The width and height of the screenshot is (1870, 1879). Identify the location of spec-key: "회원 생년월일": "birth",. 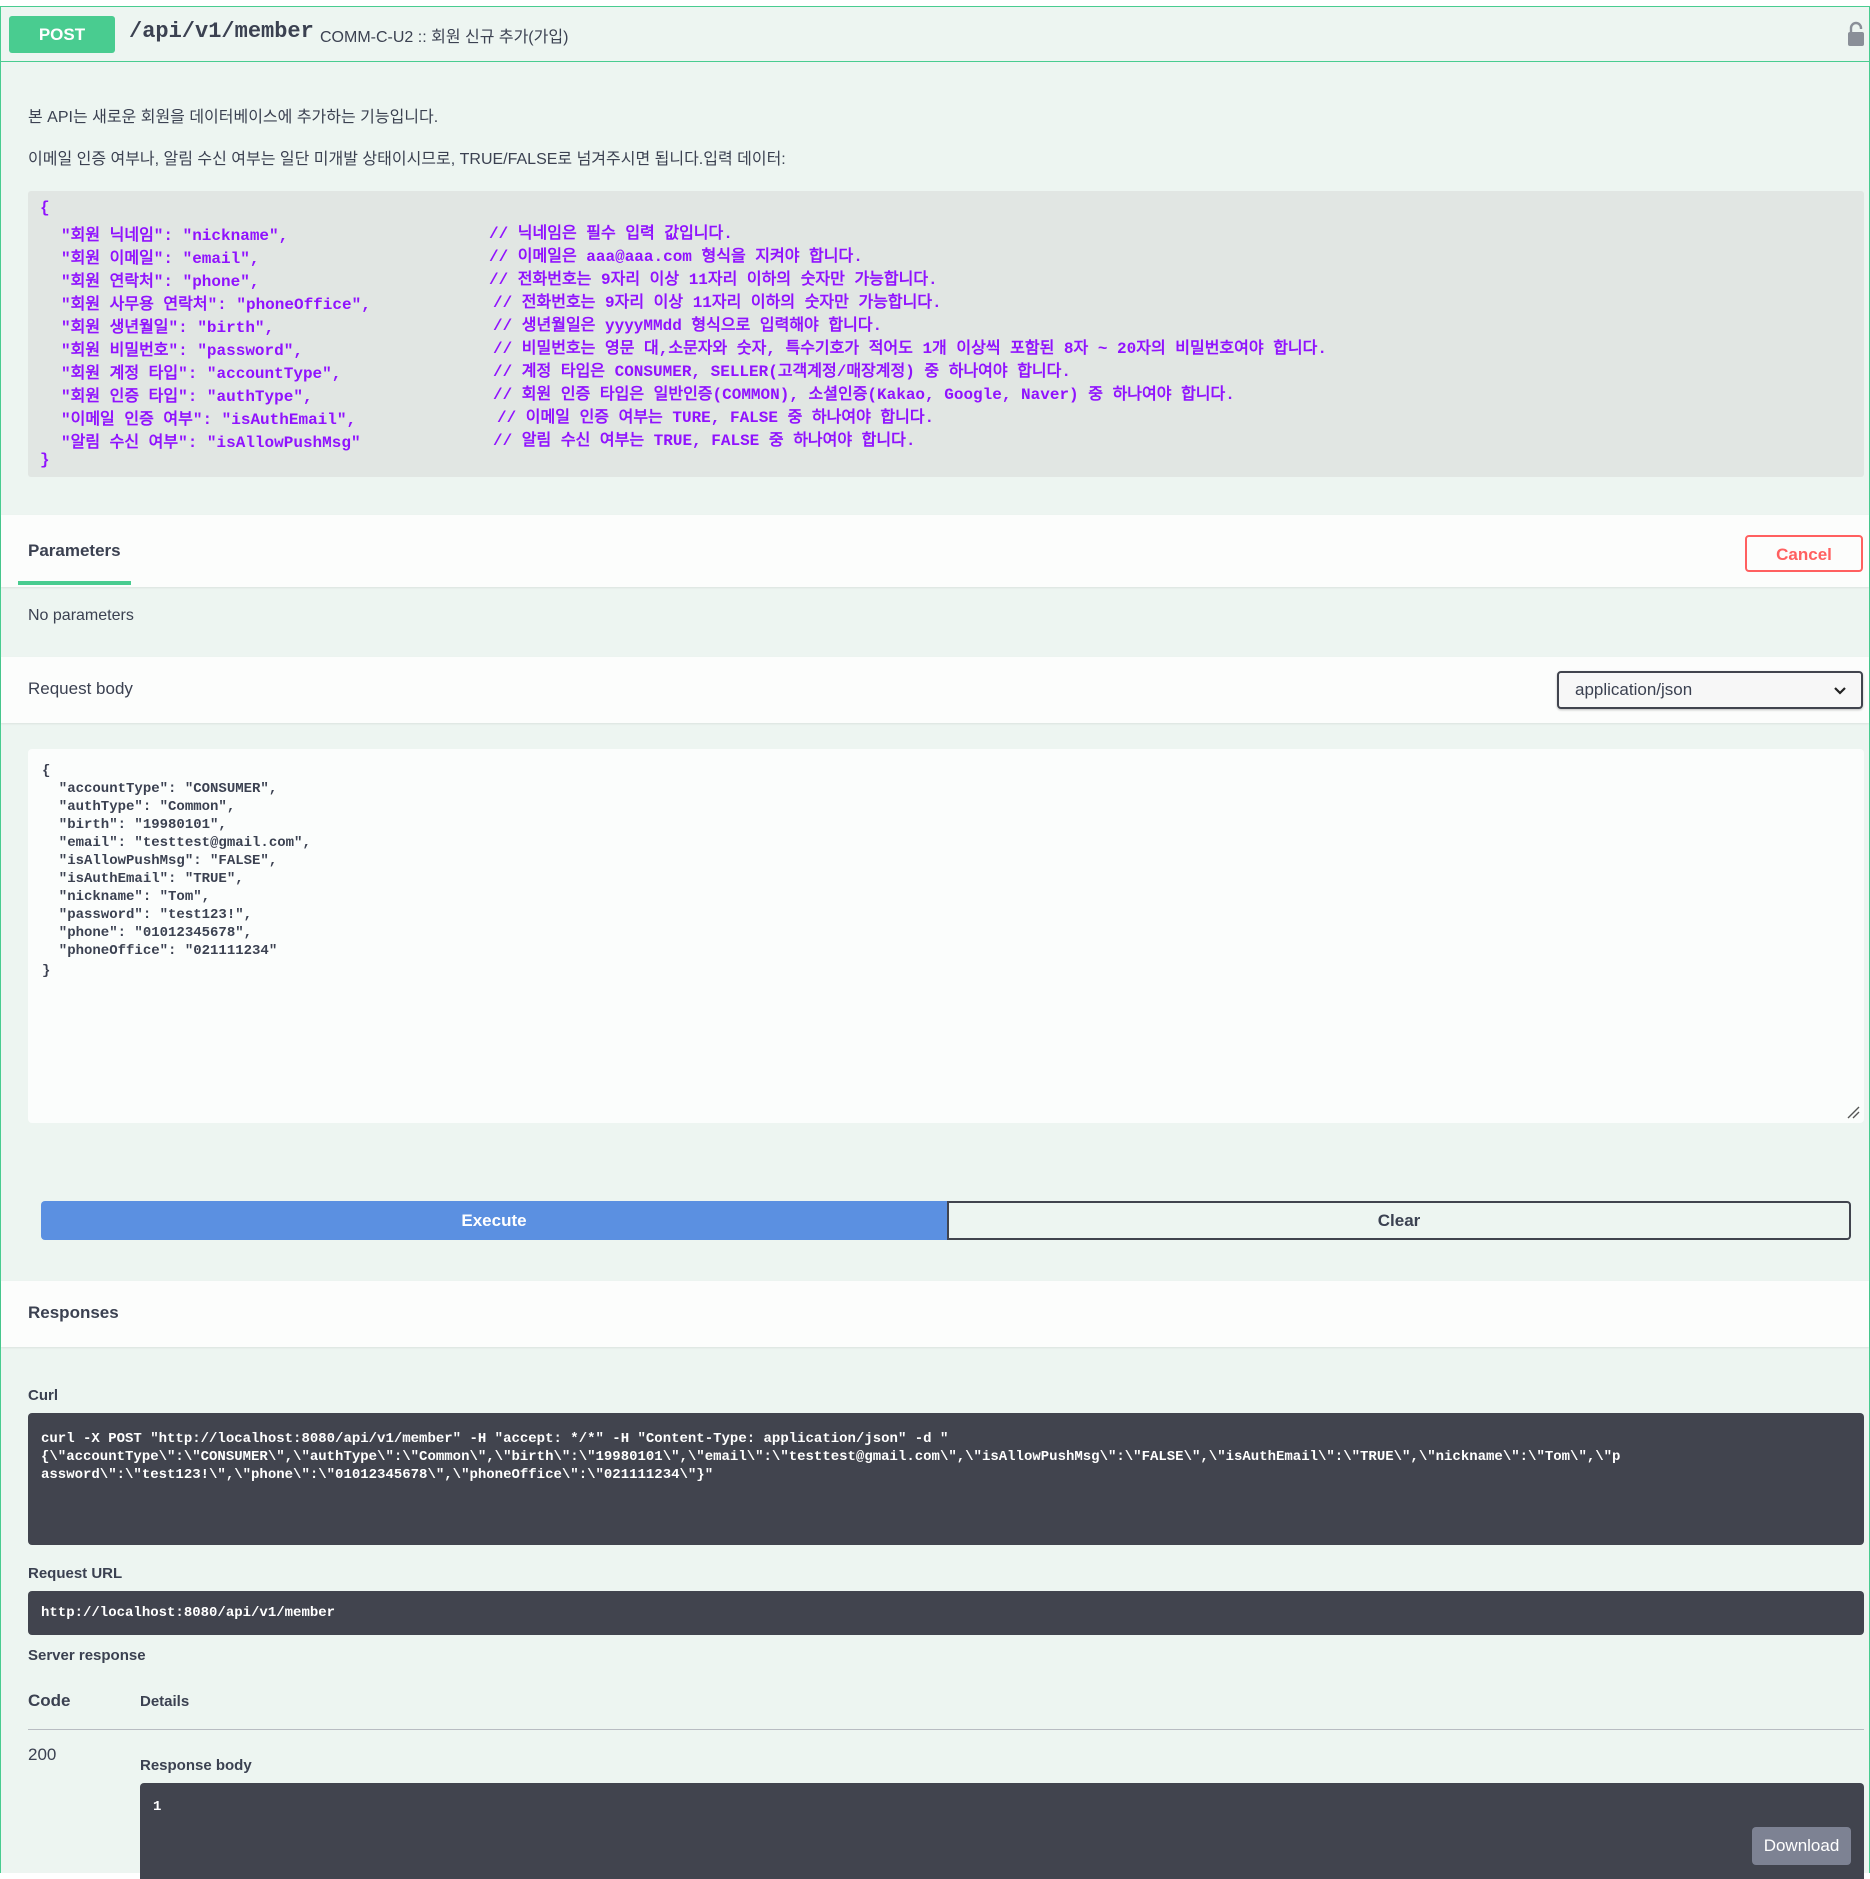
(168, 328).